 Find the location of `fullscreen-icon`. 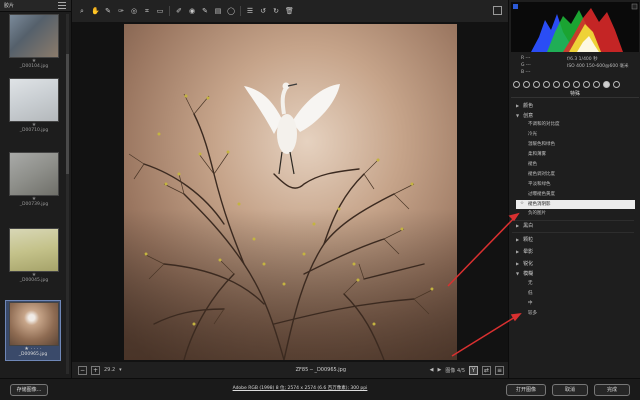

fullscreen-icon is located at coordinates (497, 10).